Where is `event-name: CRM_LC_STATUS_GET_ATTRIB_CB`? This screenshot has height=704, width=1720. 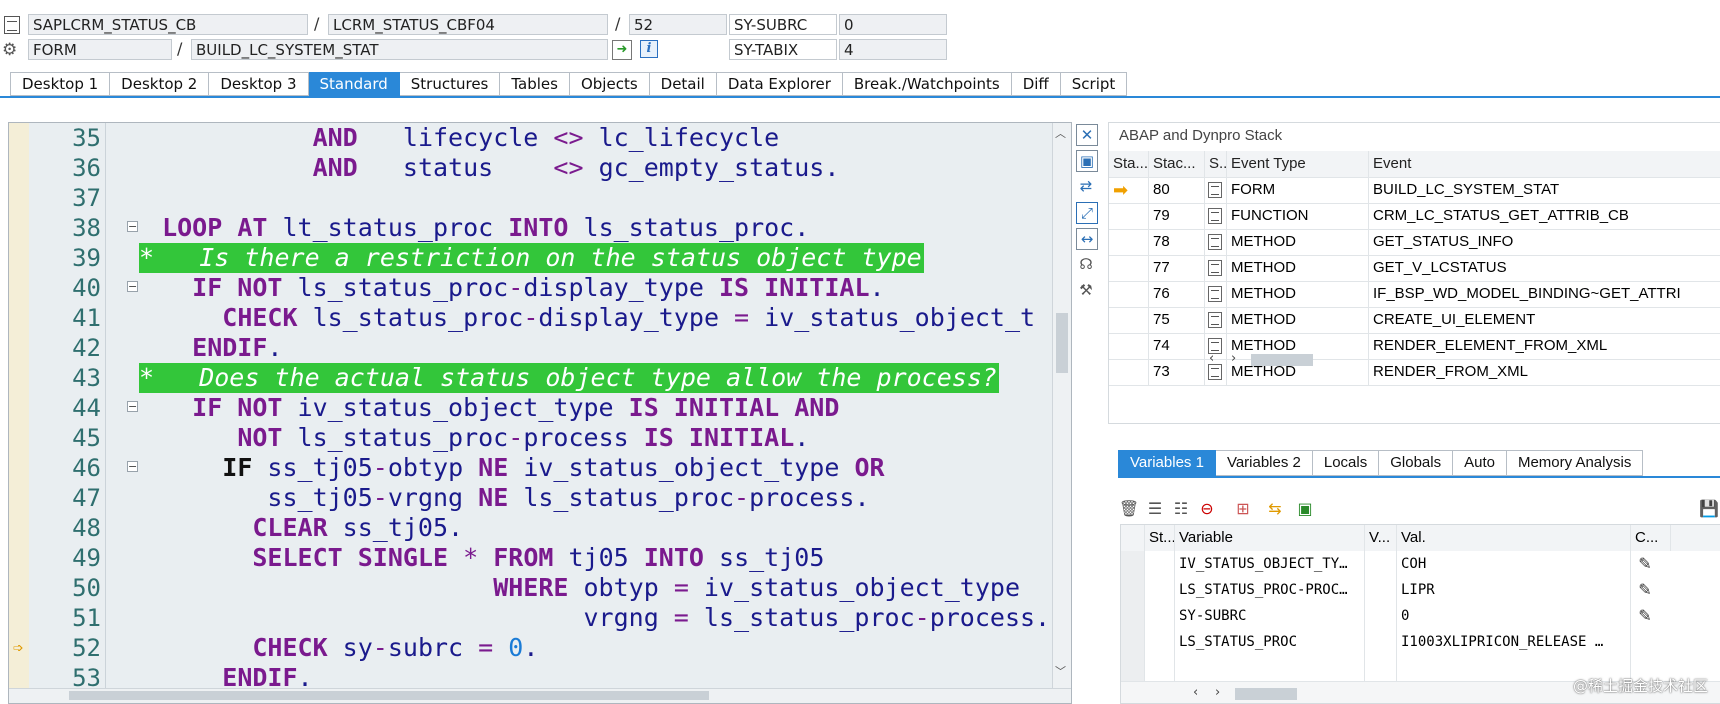 event-name: CRM_LC_STATUS_GET_ATTRIB_CB is located at coordinates (1544, 216).